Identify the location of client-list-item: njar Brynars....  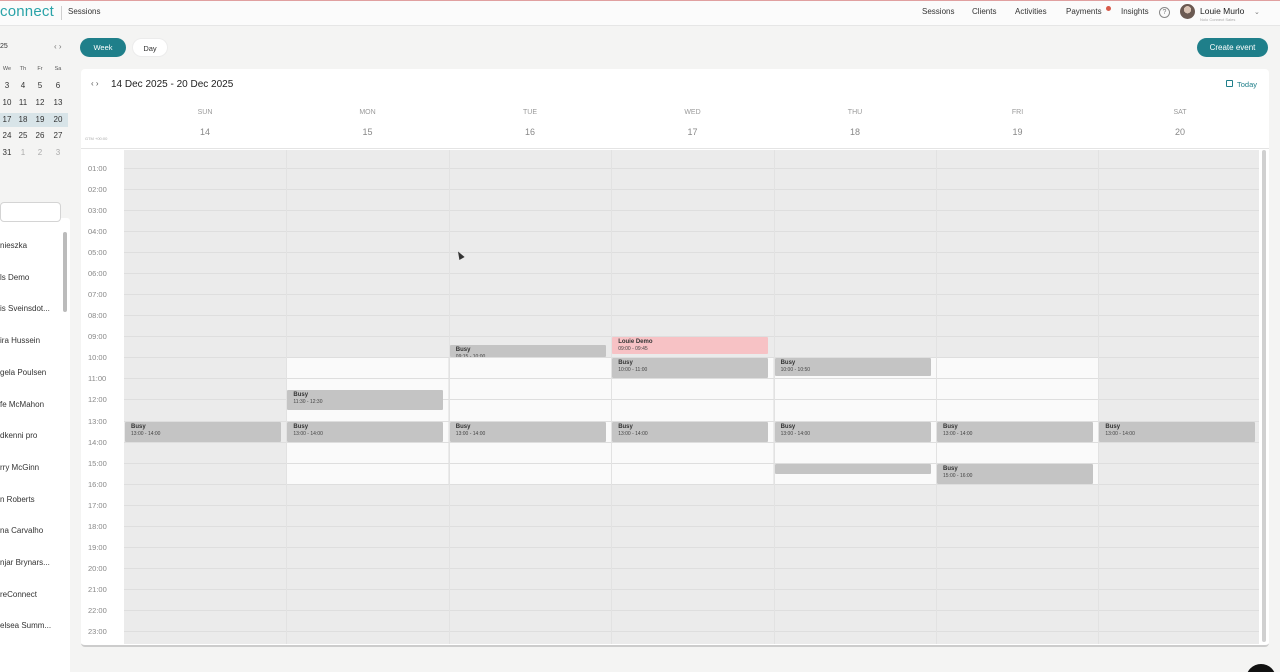
(25, 562).